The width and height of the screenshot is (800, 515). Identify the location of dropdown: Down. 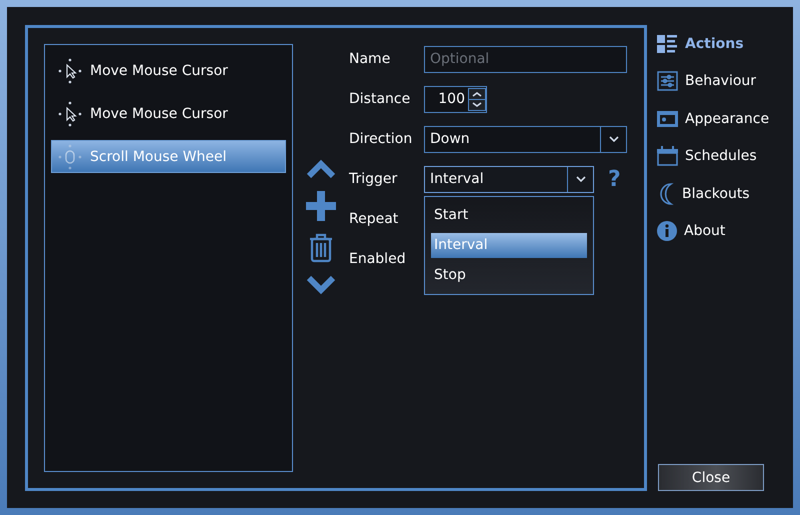
(525, 139).